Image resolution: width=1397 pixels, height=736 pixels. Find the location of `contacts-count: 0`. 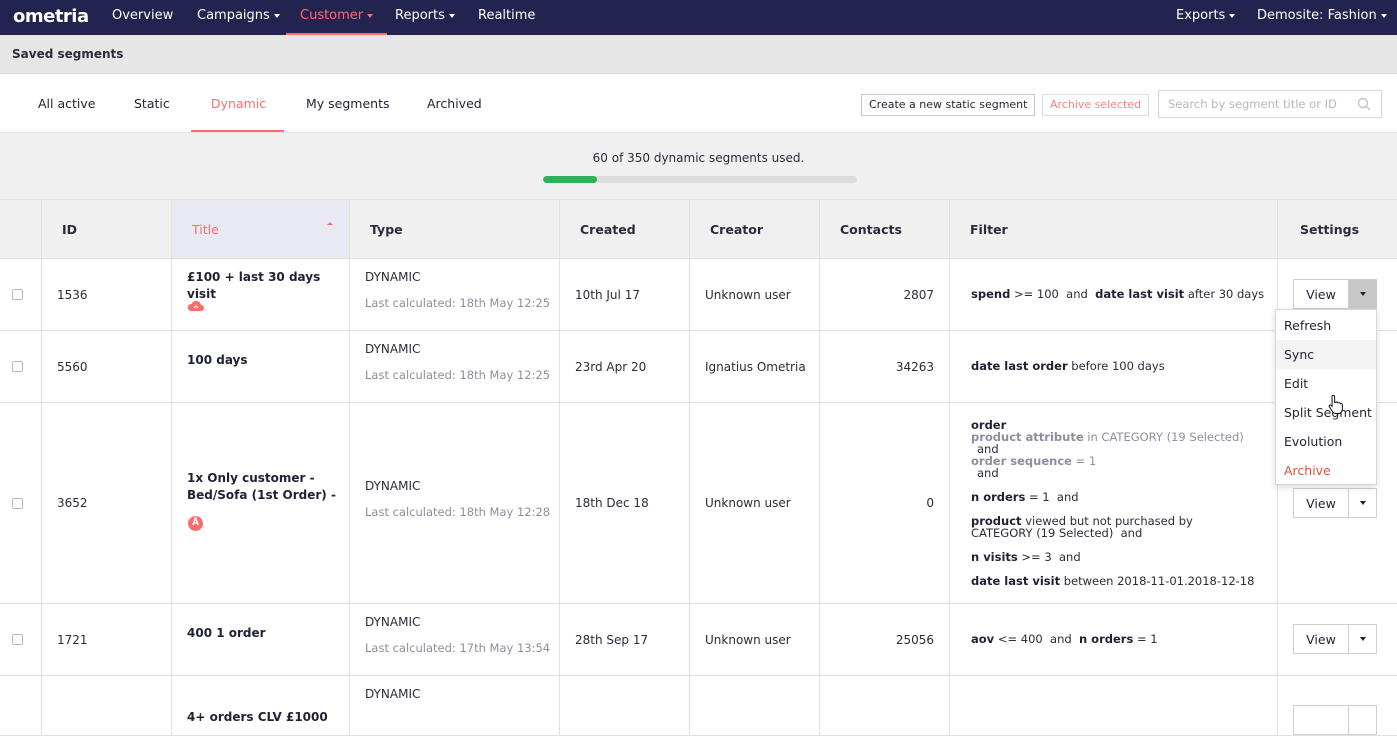

contacts-count: 0 is located at coordinates (930, 503).